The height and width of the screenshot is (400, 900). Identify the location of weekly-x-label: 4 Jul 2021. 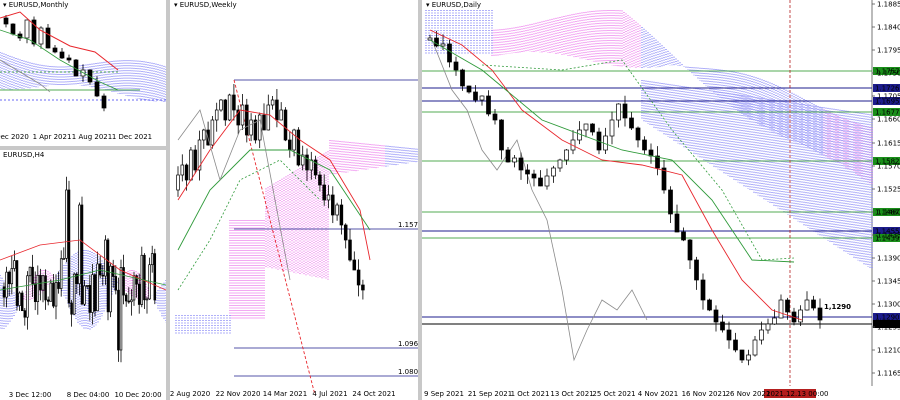
(329, 394).